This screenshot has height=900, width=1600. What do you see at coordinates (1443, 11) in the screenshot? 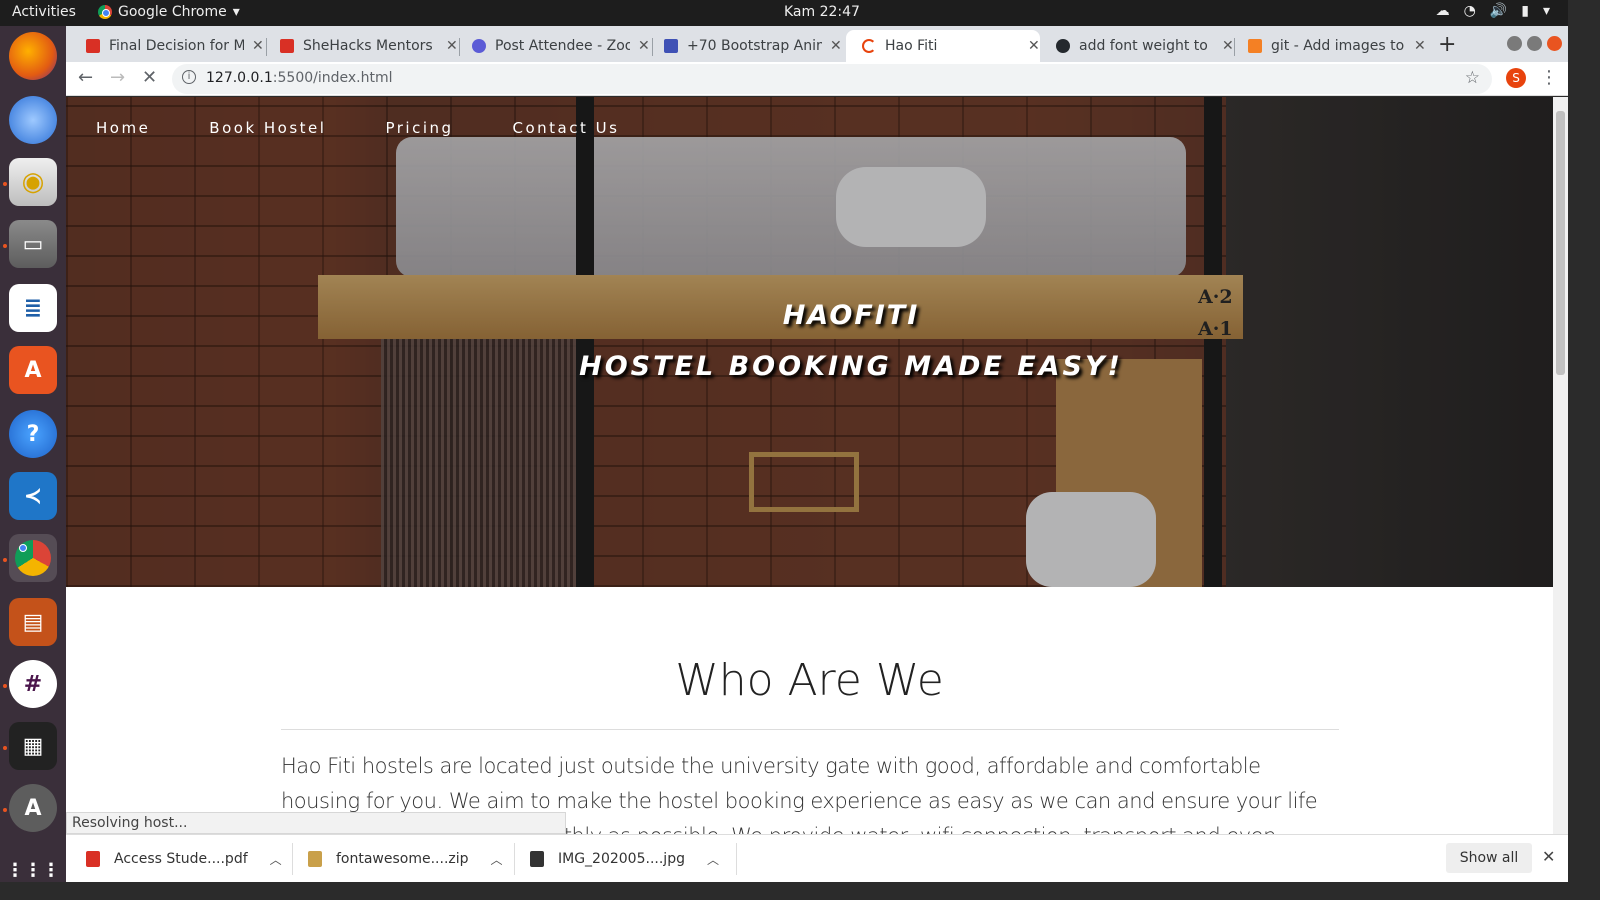
I see `weather-icon: ☁` at bounding box center [1443, 11].